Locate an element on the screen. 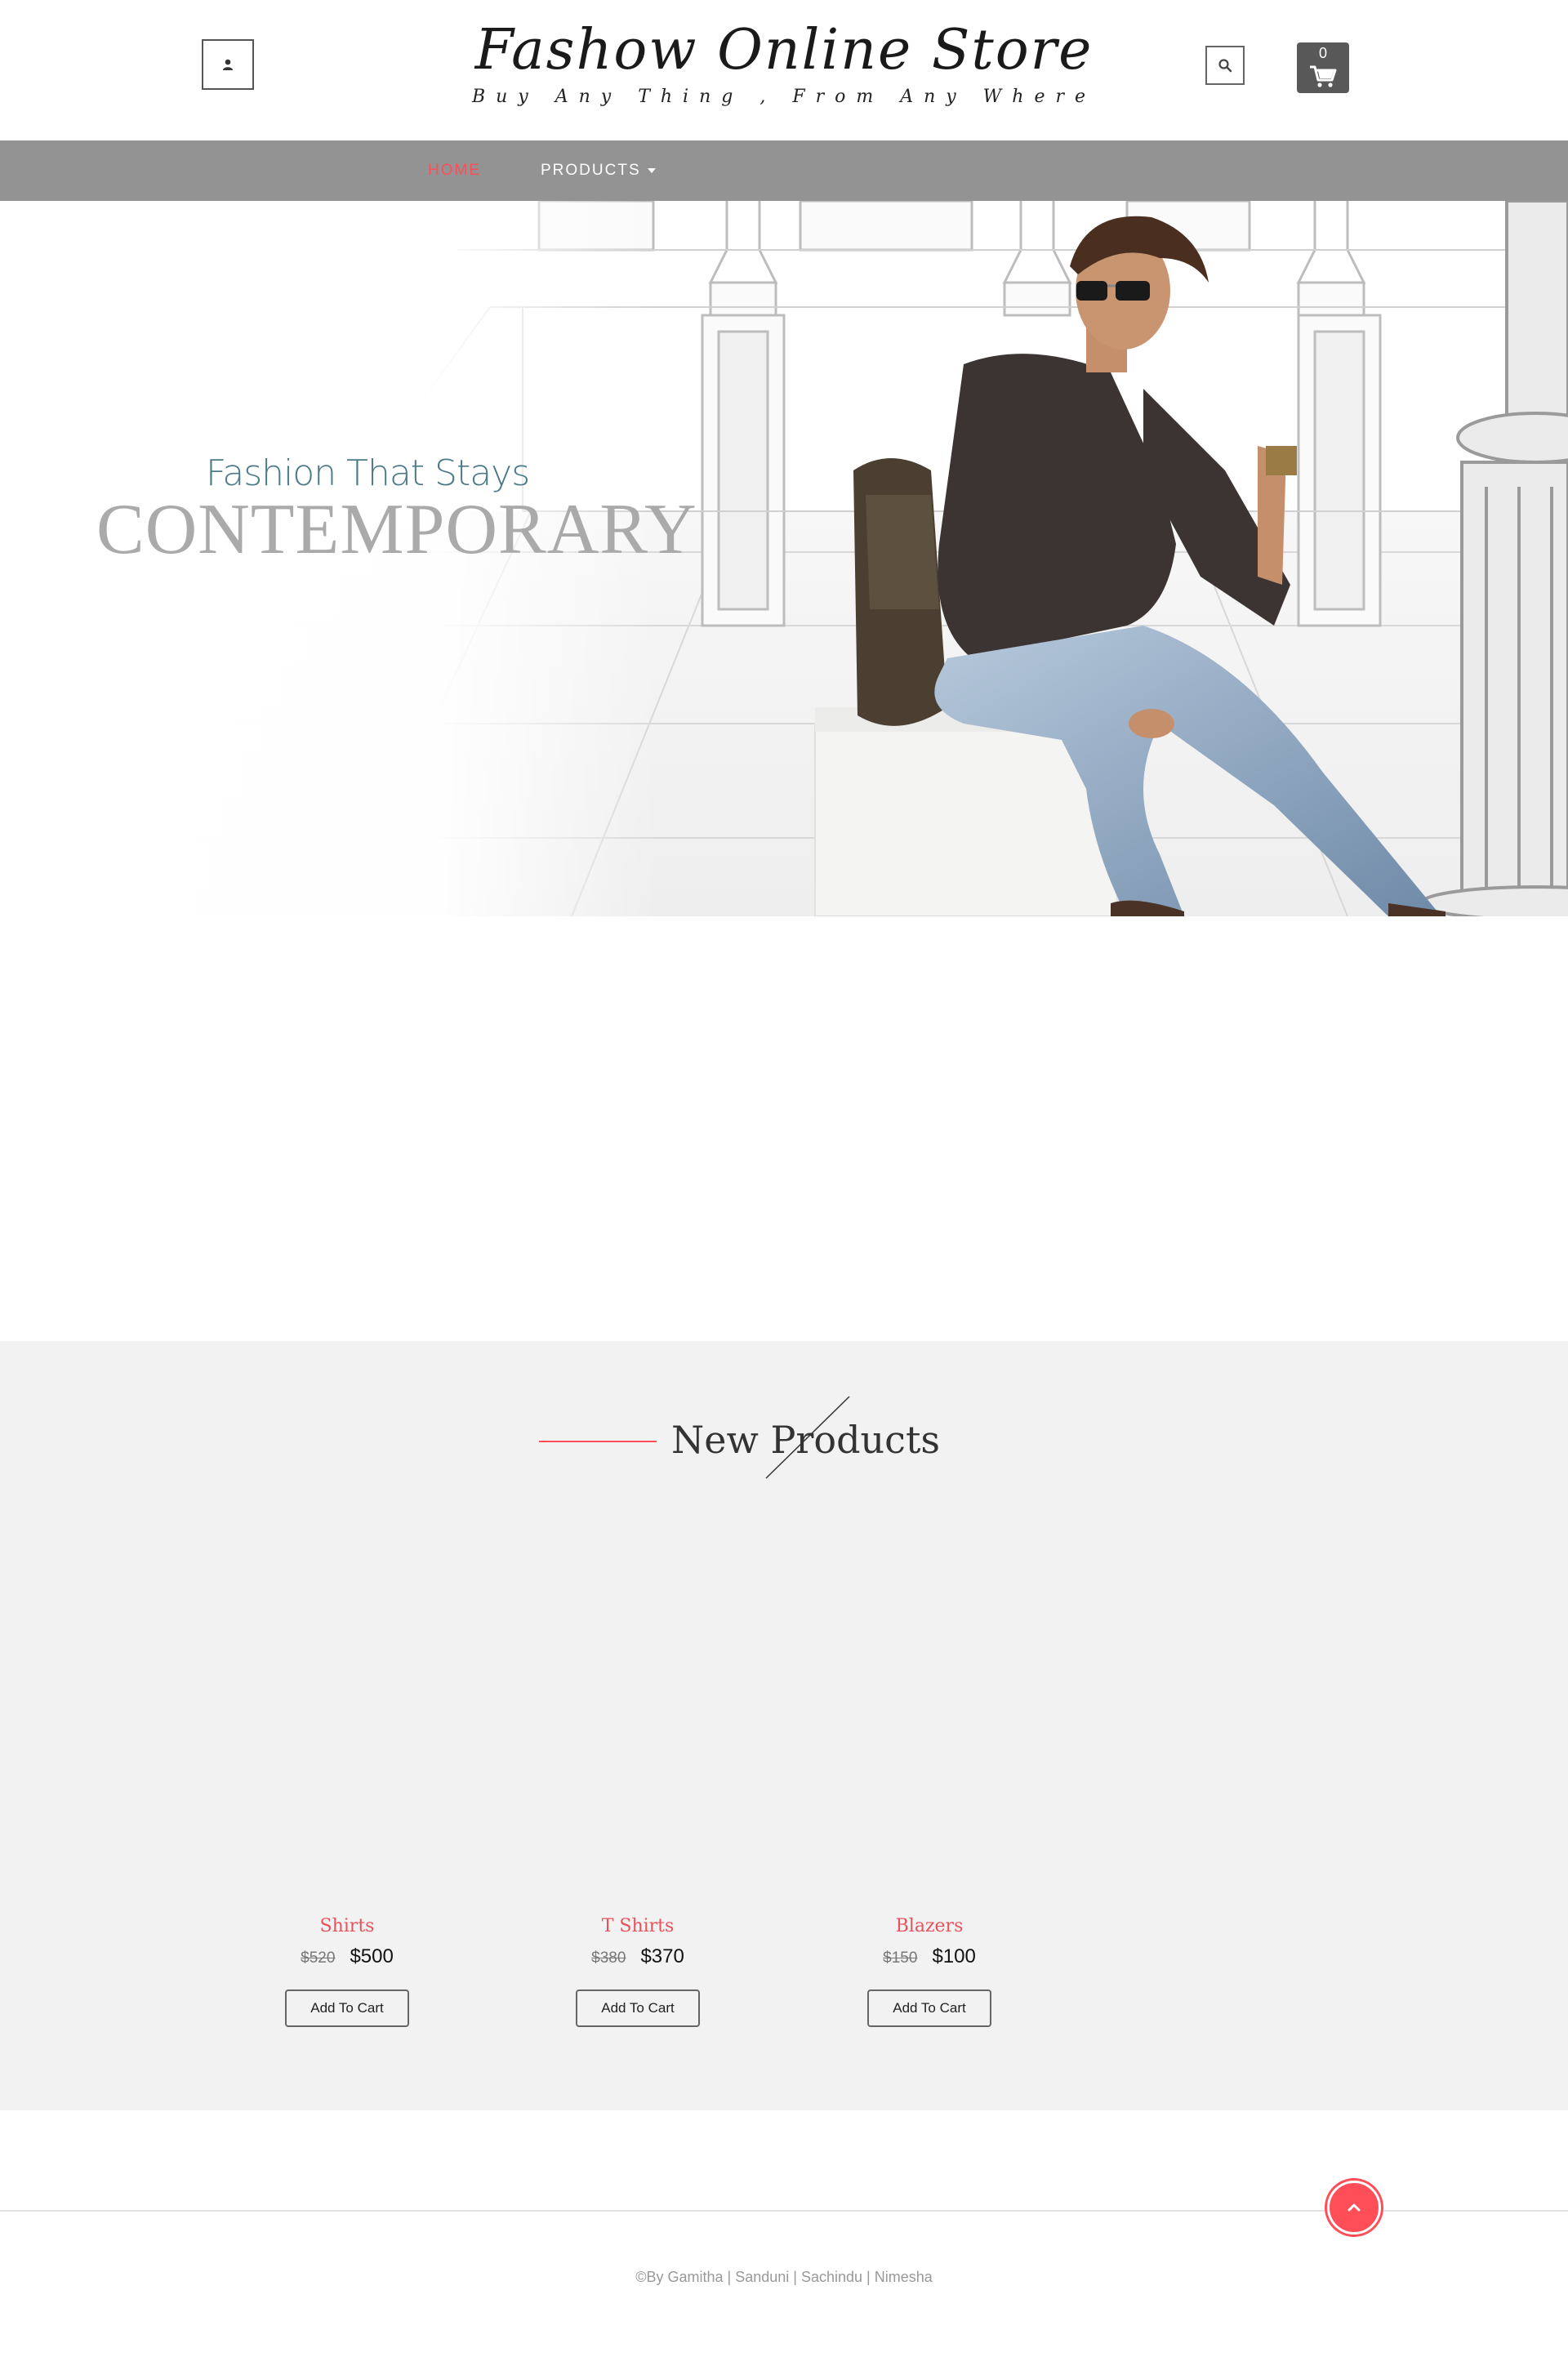 Image resolution: width=1568 pixels, height=2357 pixels. product-card: Shirts $520 $500 Add To Cart is located at coordinates (347, 1970).